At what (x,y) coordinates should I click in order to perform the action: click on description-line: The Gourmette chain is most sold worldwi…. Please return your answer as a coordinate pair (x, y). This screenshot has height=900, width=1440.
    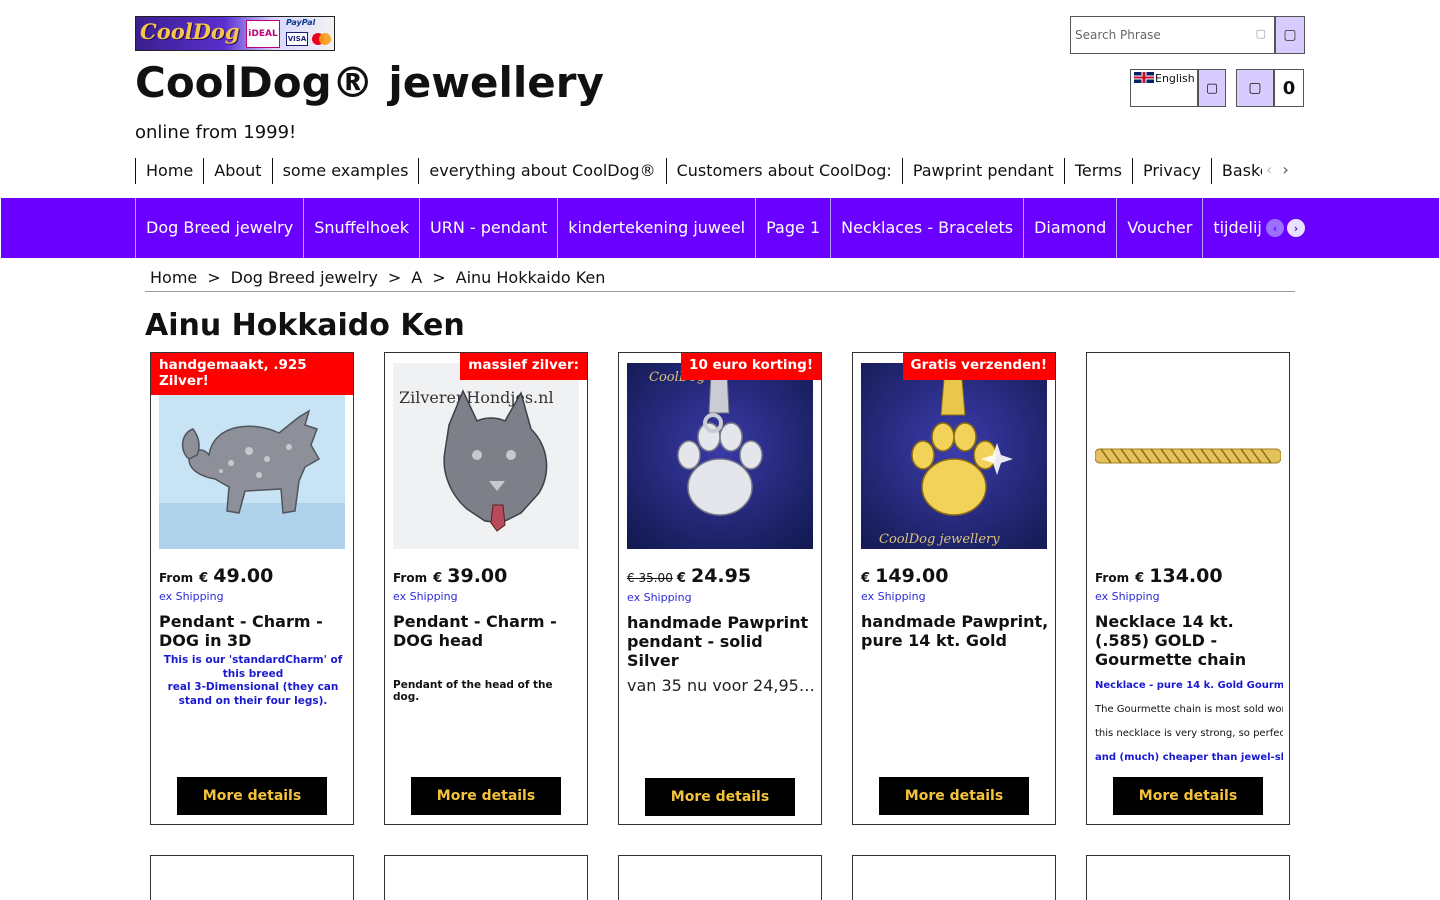
    Looking at the image, I should click on (1189, 709).